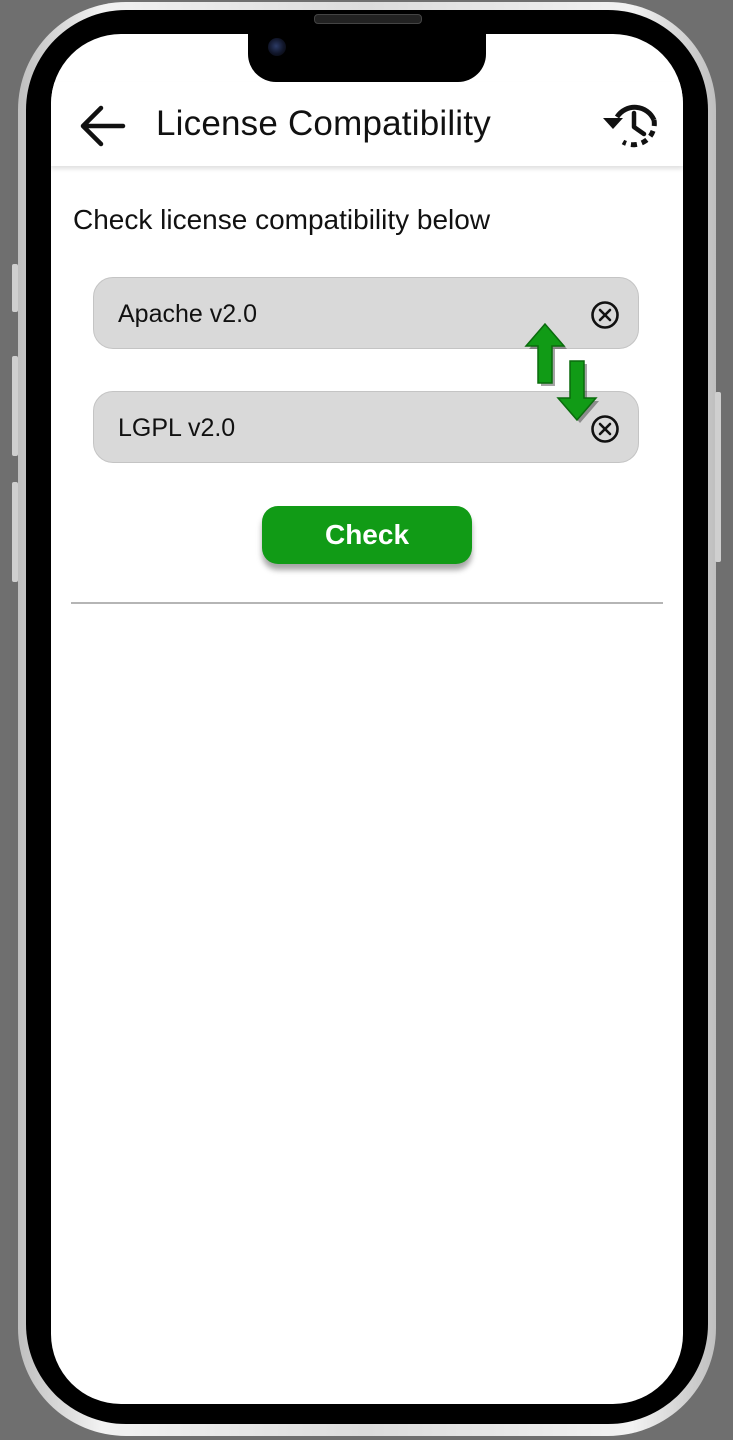 This screenshot has width=733, height=1440. Describe the element at coordinates (718, 477) in the screenshot. I see `phone-side-button-power` at that location.